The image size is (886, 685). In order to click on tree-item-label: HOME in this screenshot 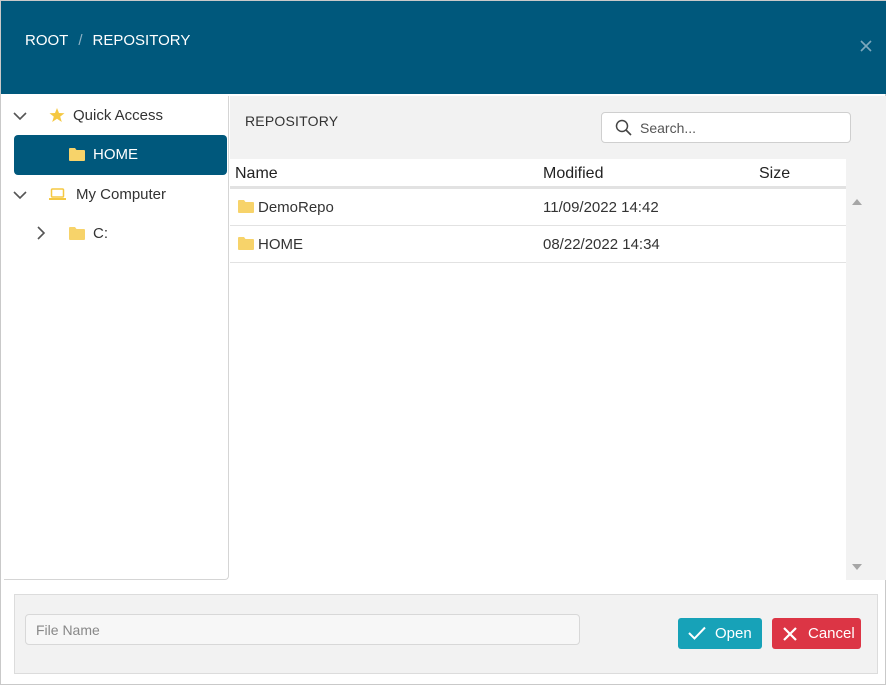, I will do `click(115, 154)`.